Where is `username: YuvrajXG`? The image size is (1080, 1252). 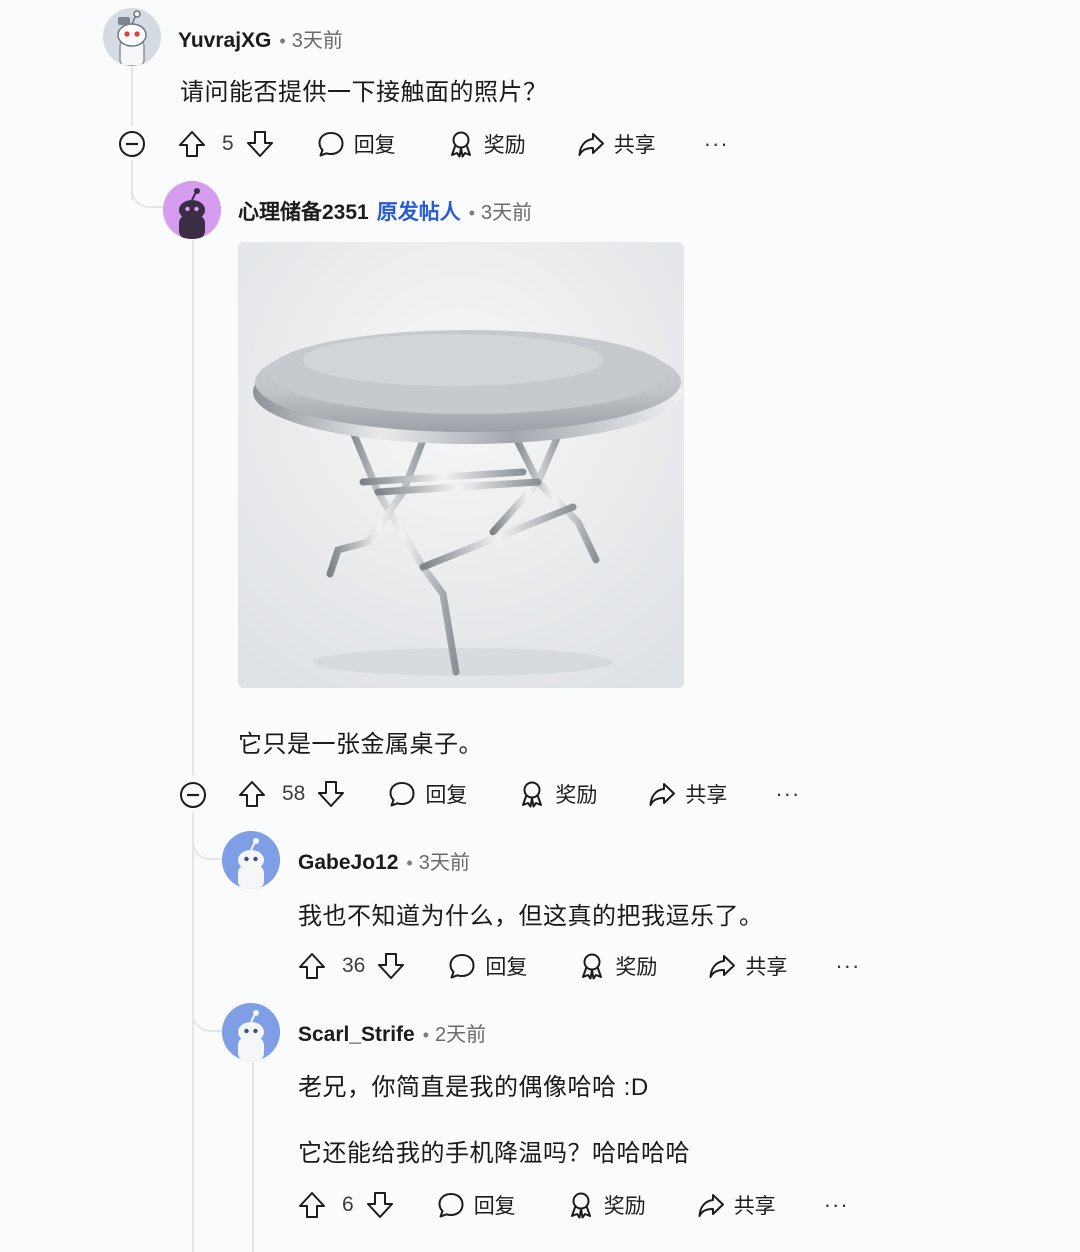
username: YuvrajXG is located at coordinates (224, 41).